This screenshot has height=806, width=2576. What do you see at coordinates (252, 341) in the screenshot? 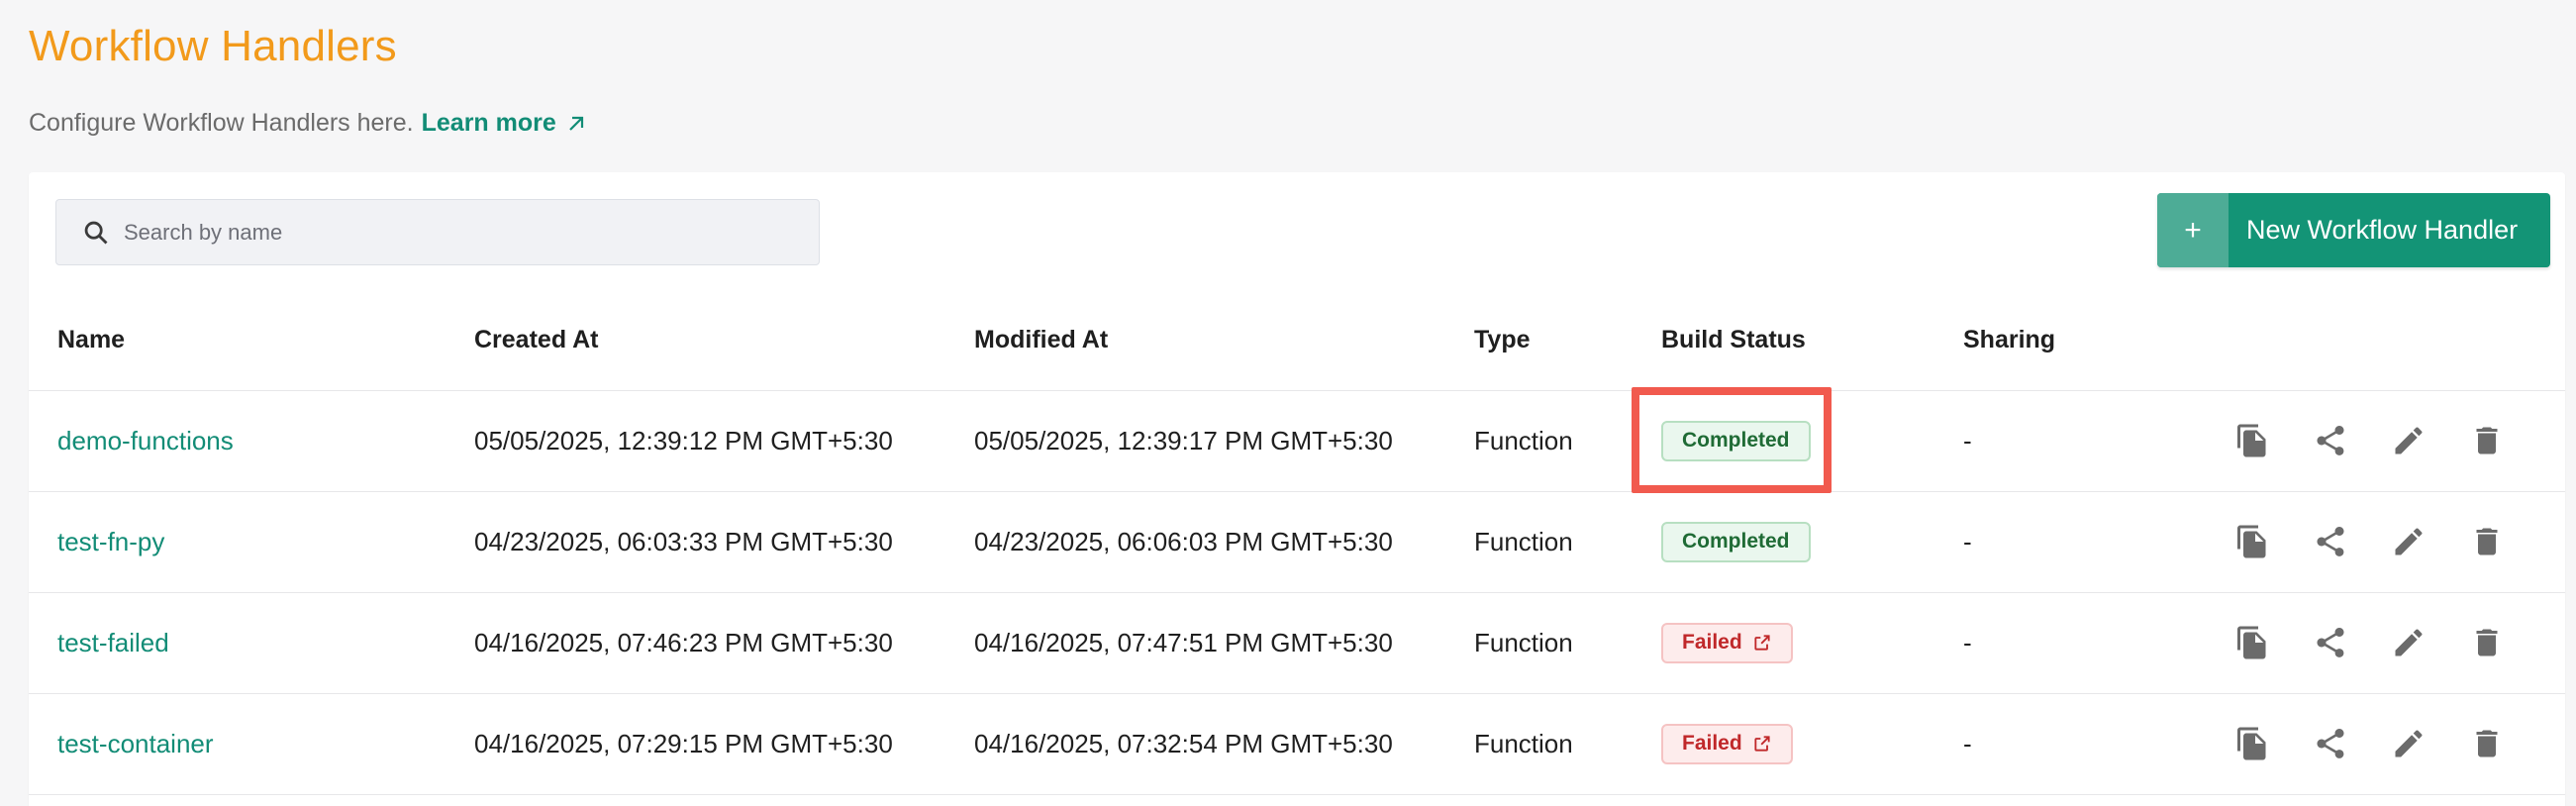
I see `column-header-name: Name` at bounding box center [252, 341].